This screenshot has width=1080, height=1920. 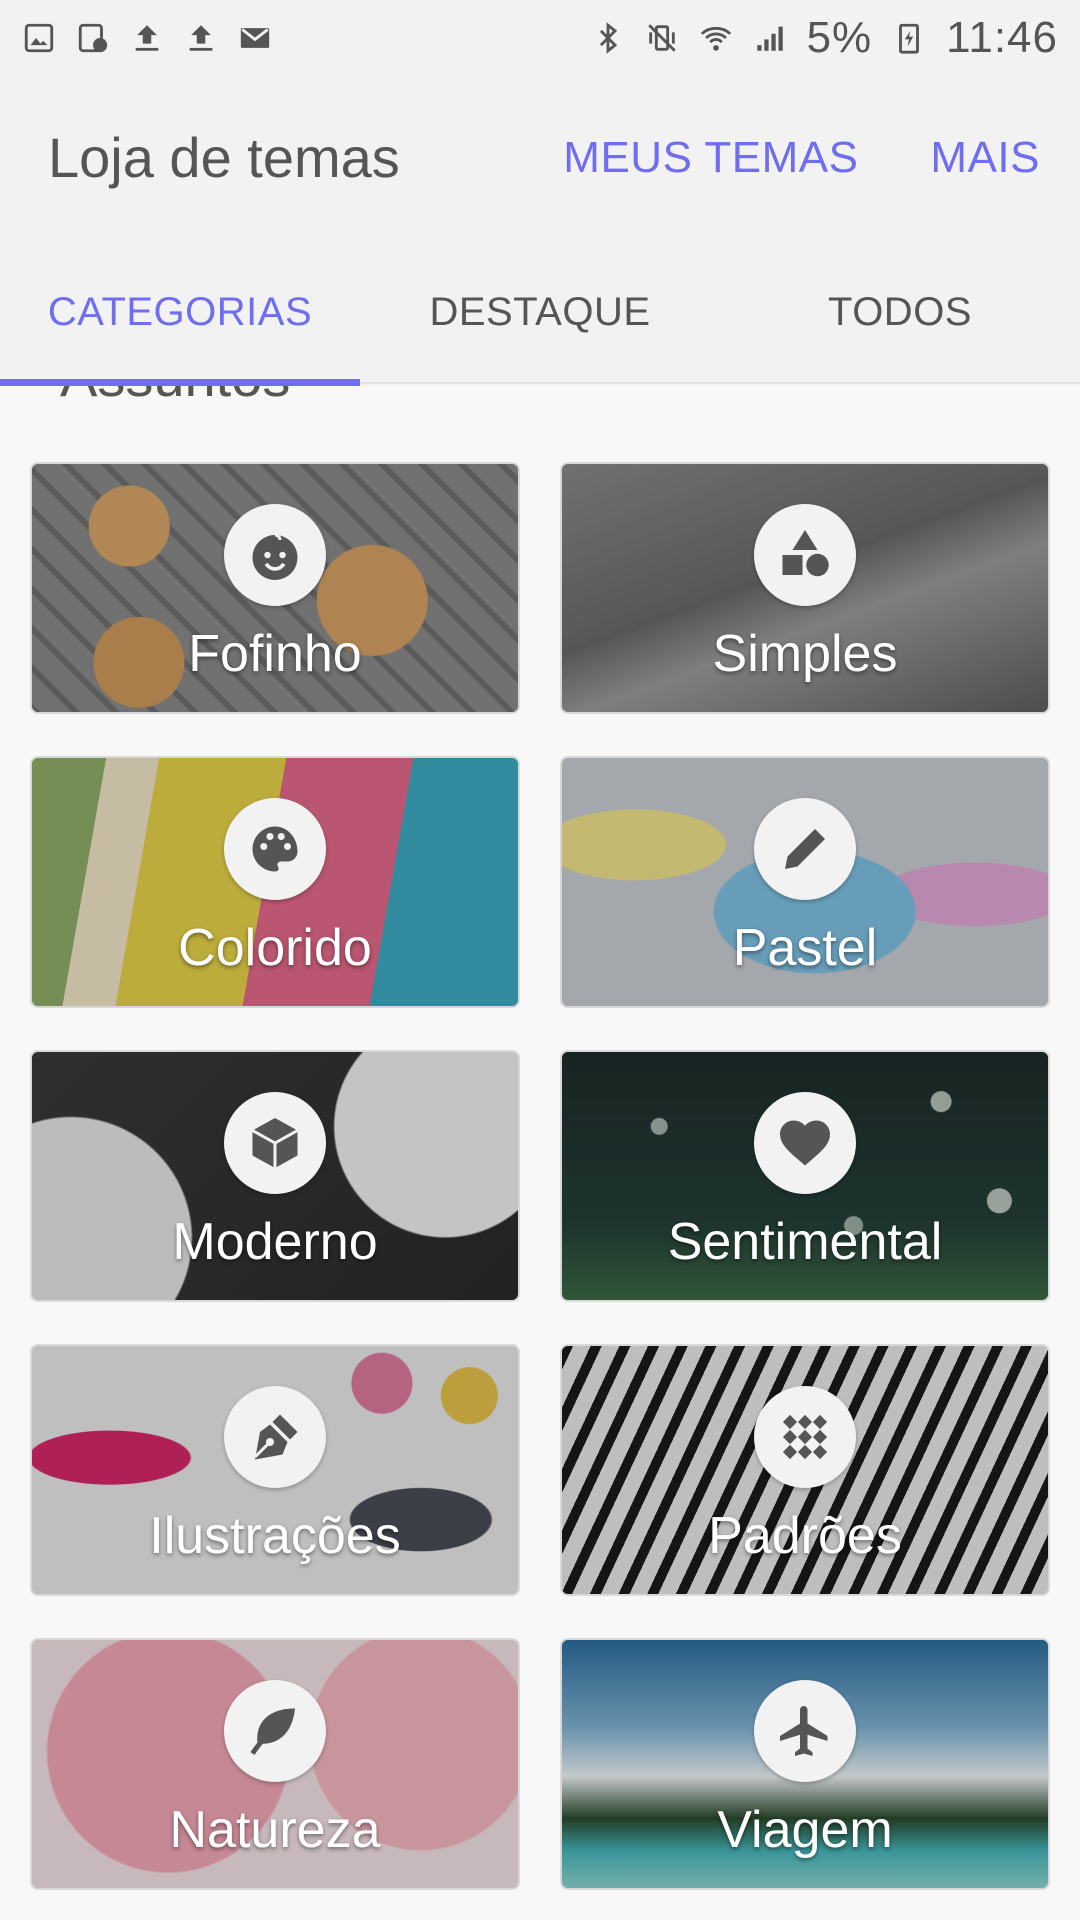 I want to click on category-card-padroes: Padrões, so click(x=805, y=1470).